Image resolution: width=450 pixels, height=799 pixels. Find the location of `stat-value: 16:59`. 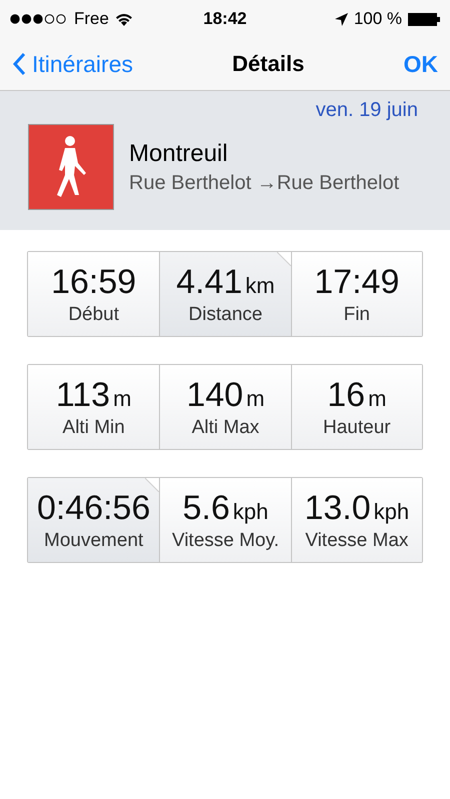

stat-value: 16:59 is located at coordinates (93, 282).